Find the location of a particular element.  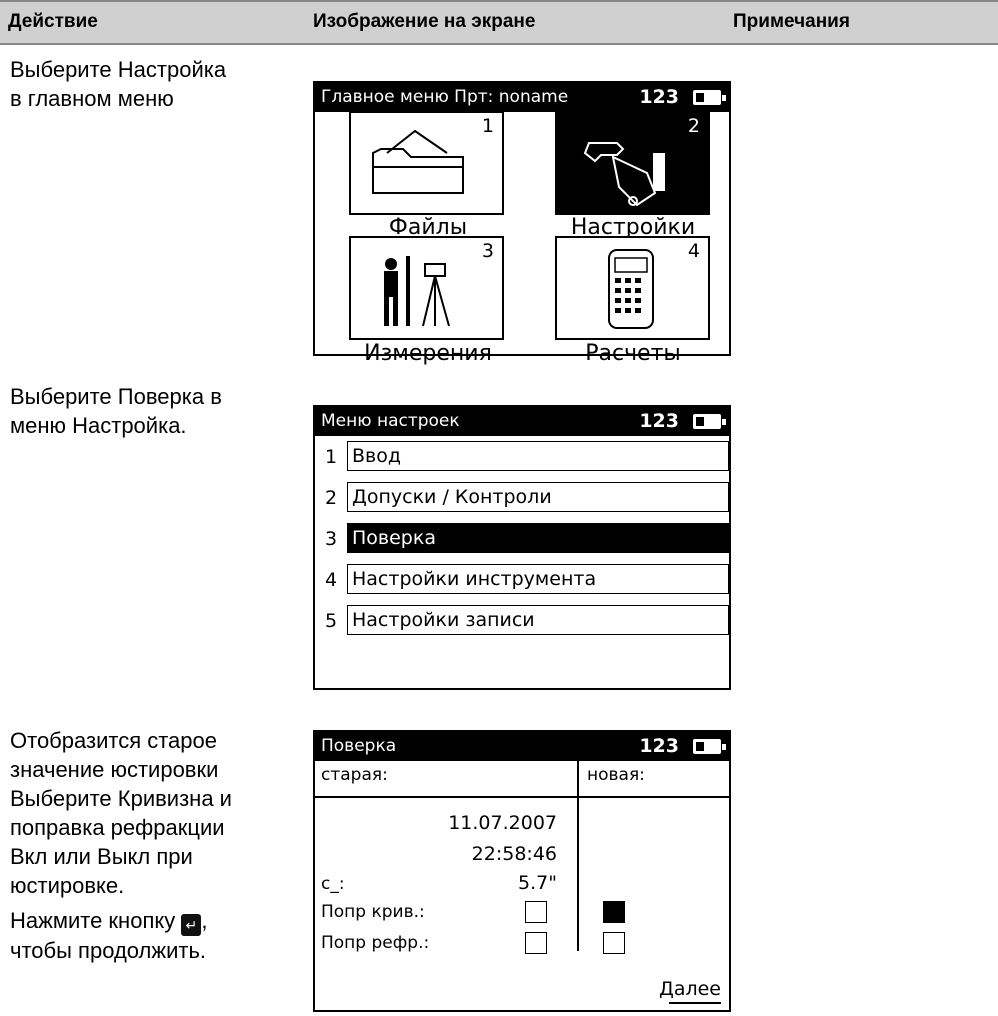

screen-title-bar: Главное меню Прт: noname 123 is located at coordinates (522, 97).